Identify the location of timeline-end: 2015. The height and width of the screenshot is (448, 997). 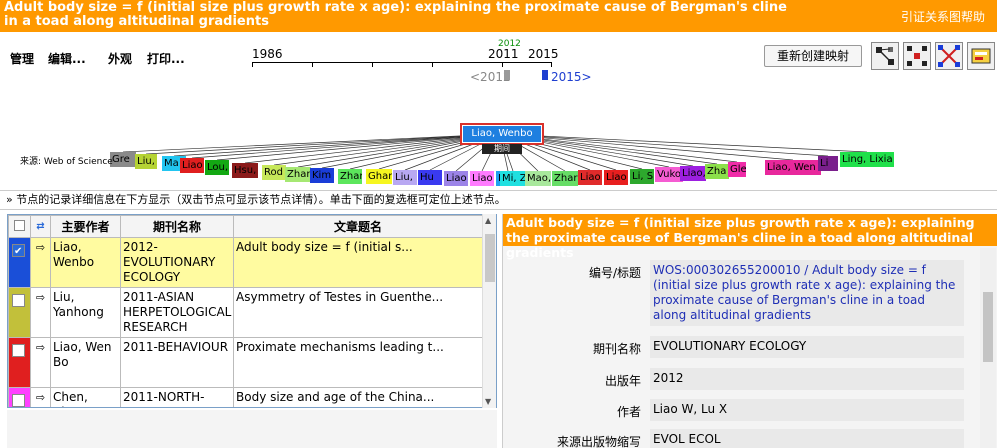
(543, 54).